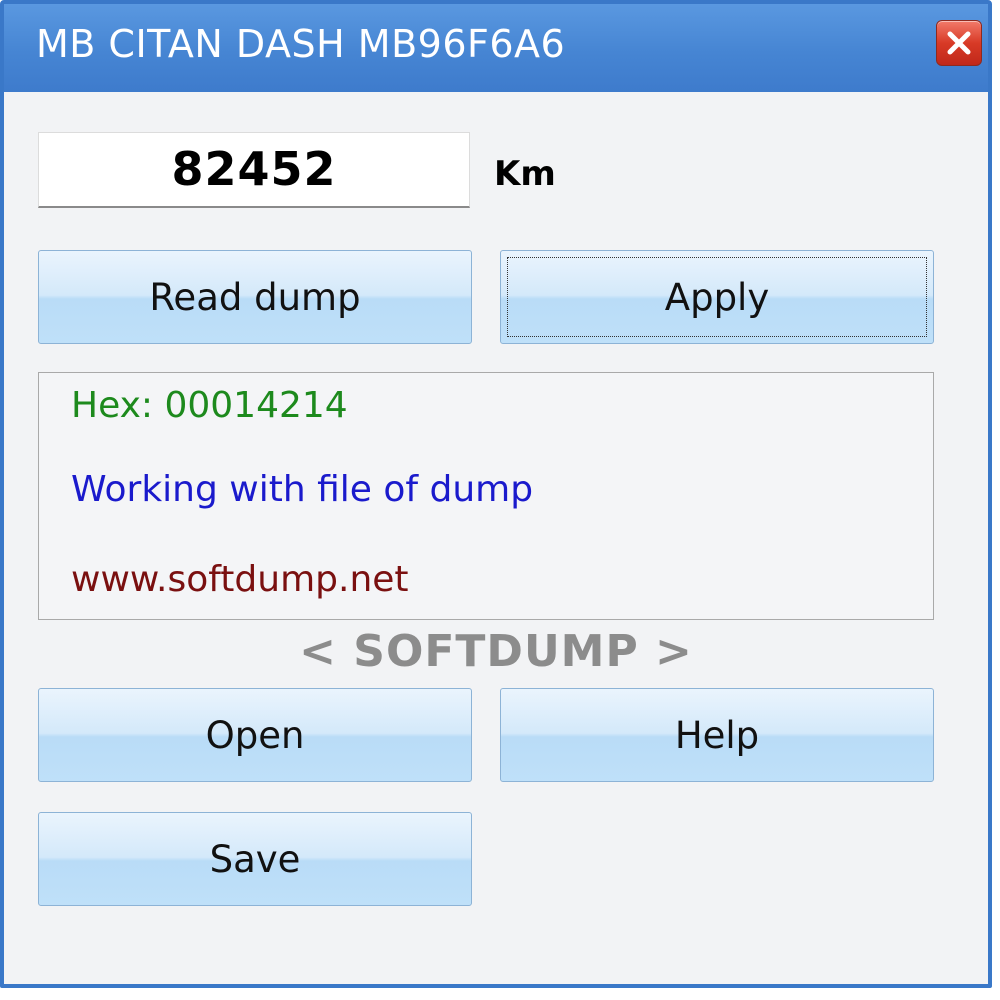 The image size is (1000, 1000). Describe the element at coordinates (209, 405) in the screenshot. I see `hex-value-text: Hex: 00014214` at that location.